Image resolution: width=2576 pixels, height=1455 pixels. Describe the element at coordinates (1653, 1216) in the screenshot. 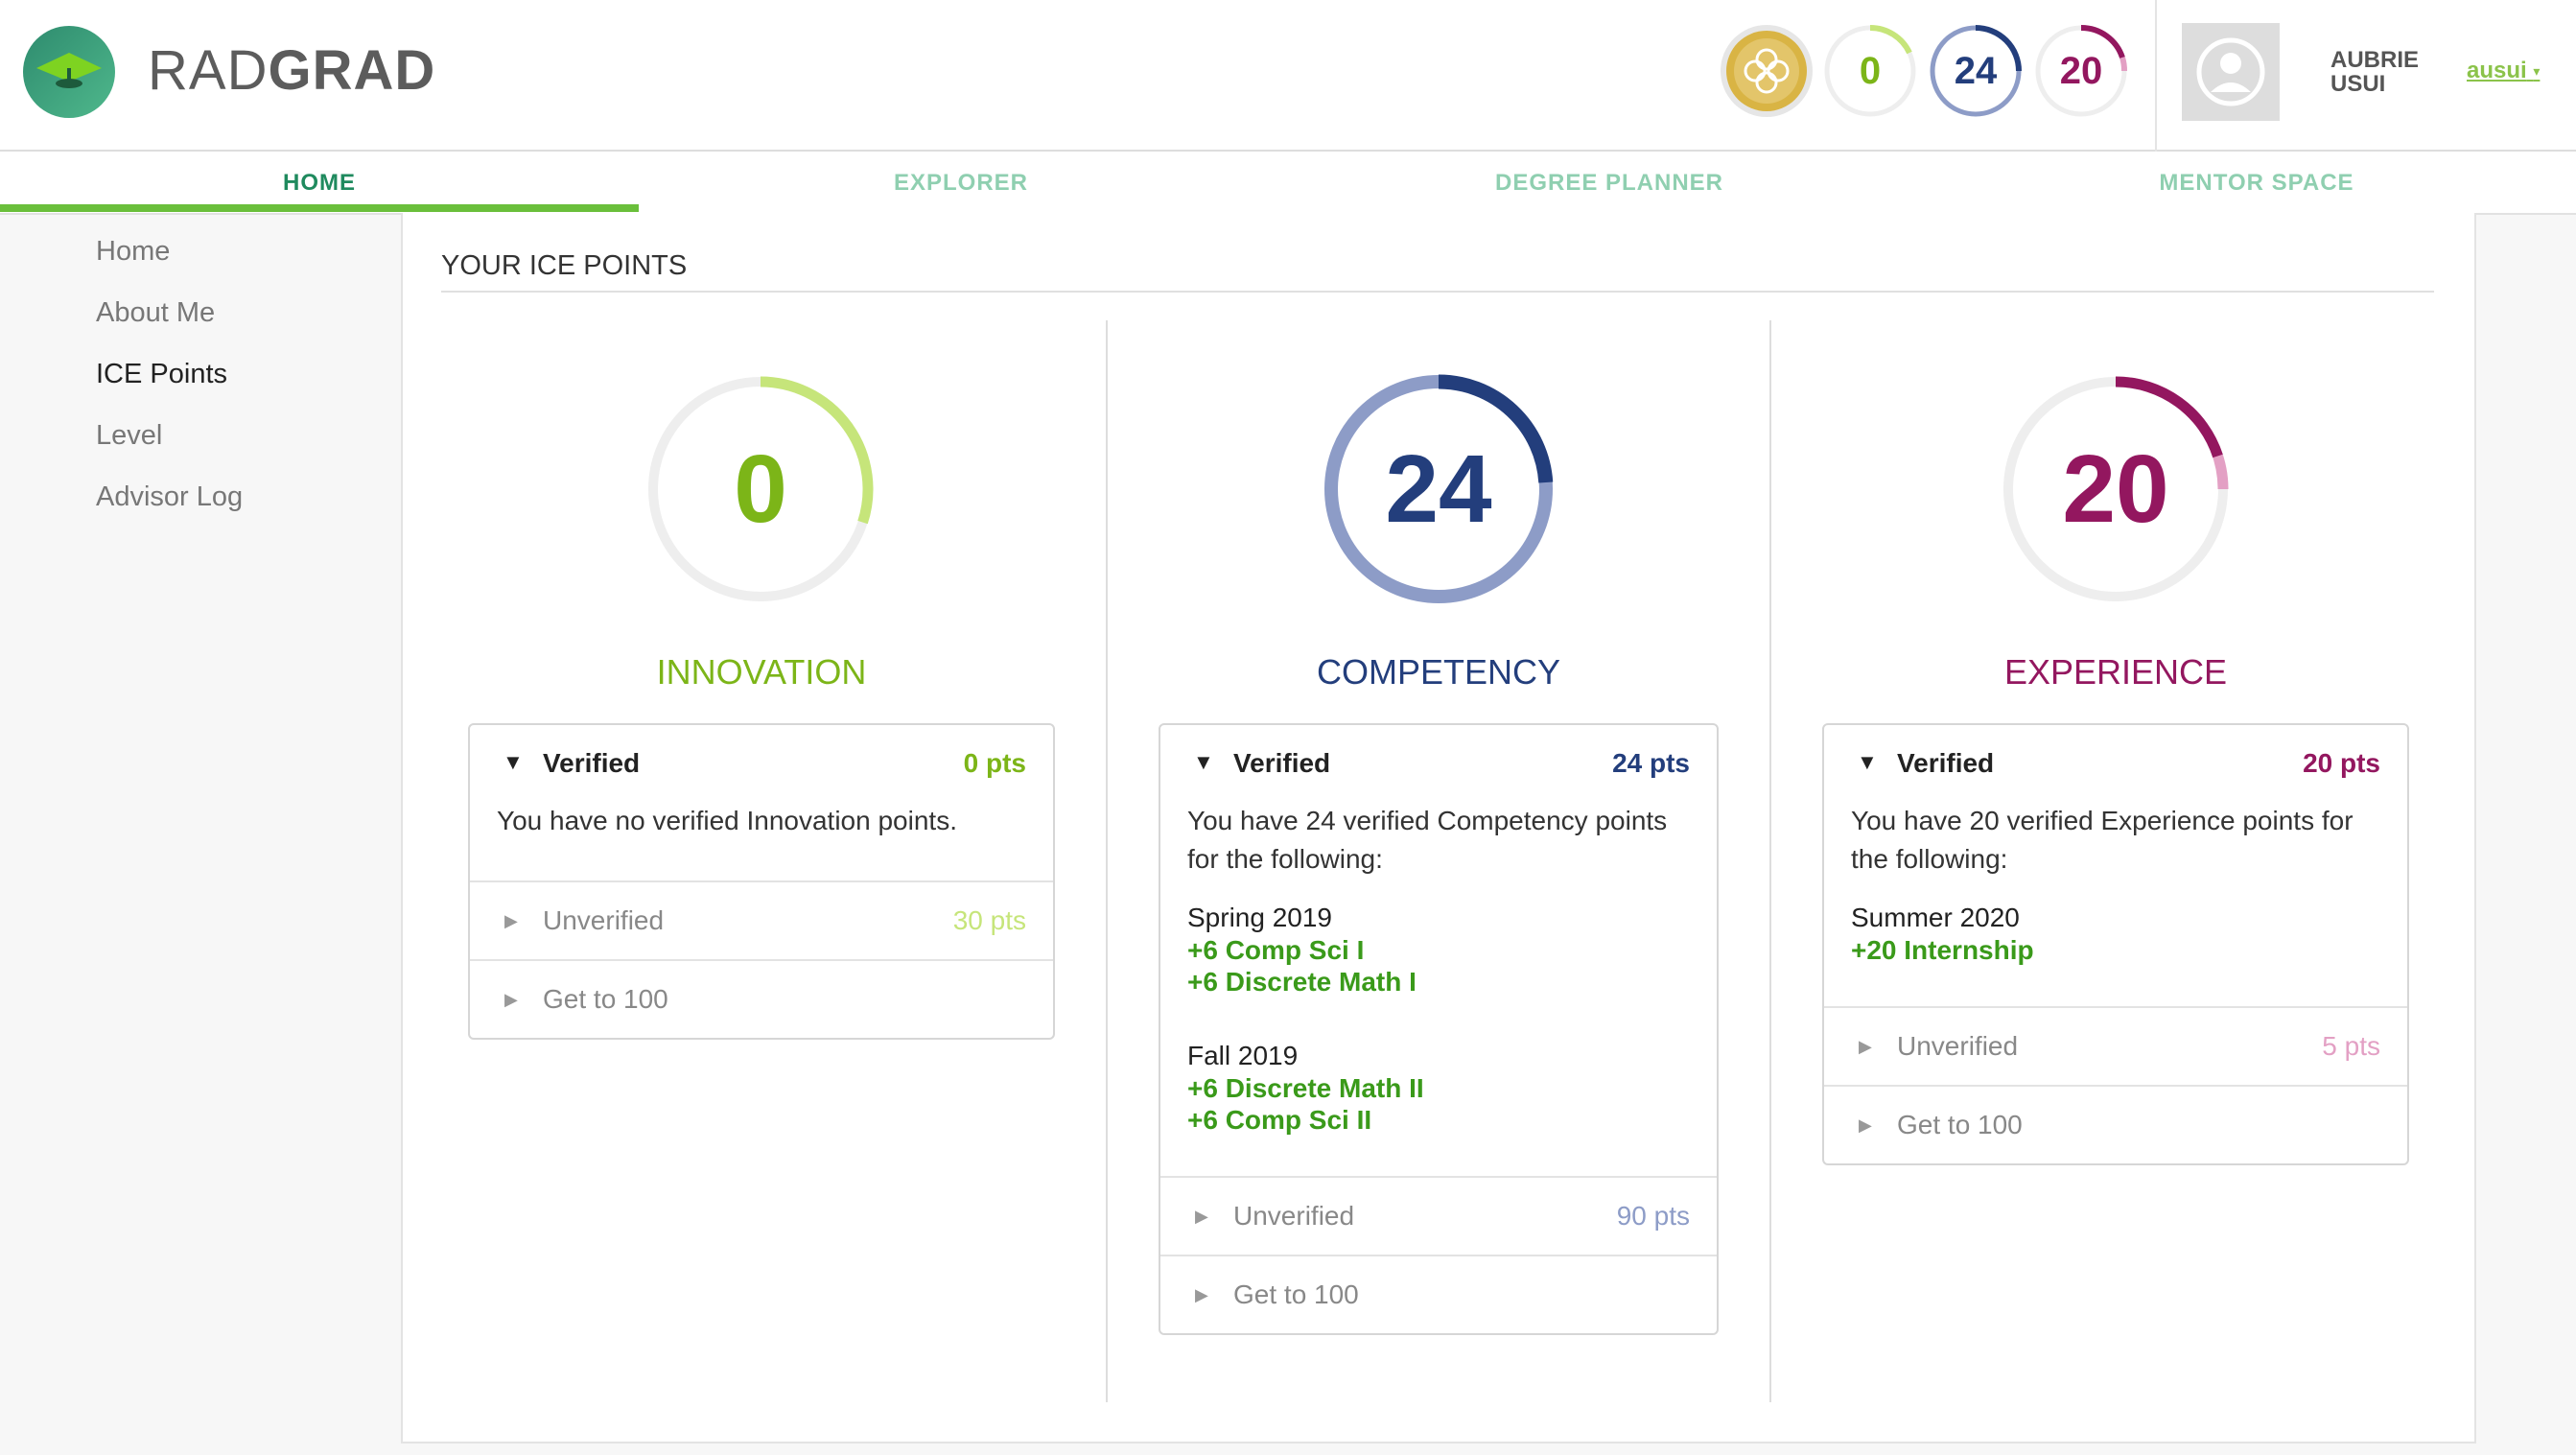

I see `unverified-points: 90 pts` at that location.